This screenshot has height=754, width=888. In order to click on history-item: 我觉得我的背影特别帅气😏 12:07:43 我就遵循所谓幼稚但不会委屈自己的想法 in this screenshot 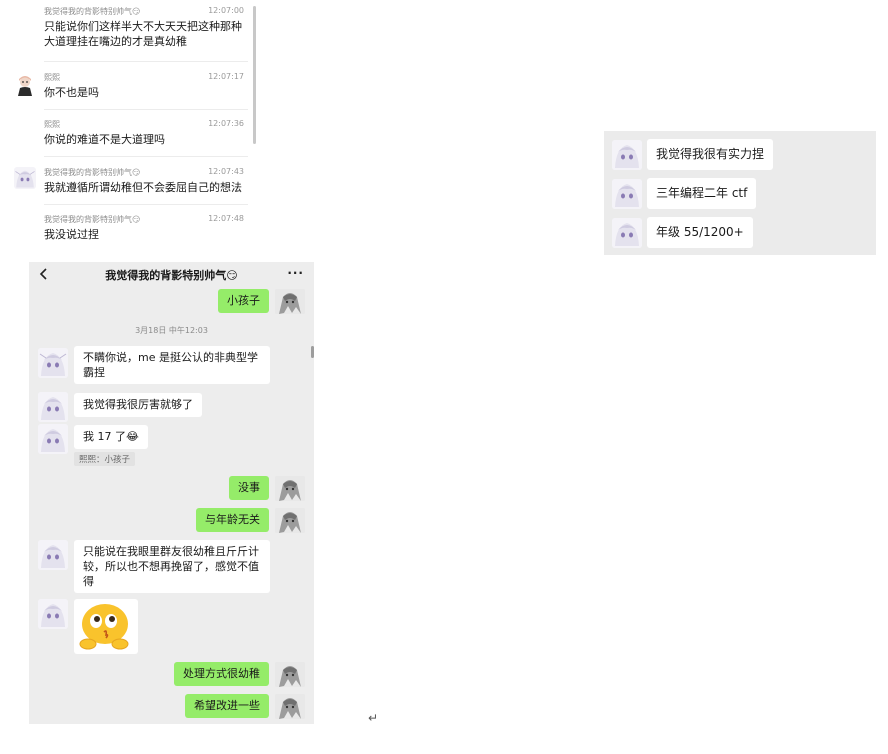, I will do `click(129, 187)`.